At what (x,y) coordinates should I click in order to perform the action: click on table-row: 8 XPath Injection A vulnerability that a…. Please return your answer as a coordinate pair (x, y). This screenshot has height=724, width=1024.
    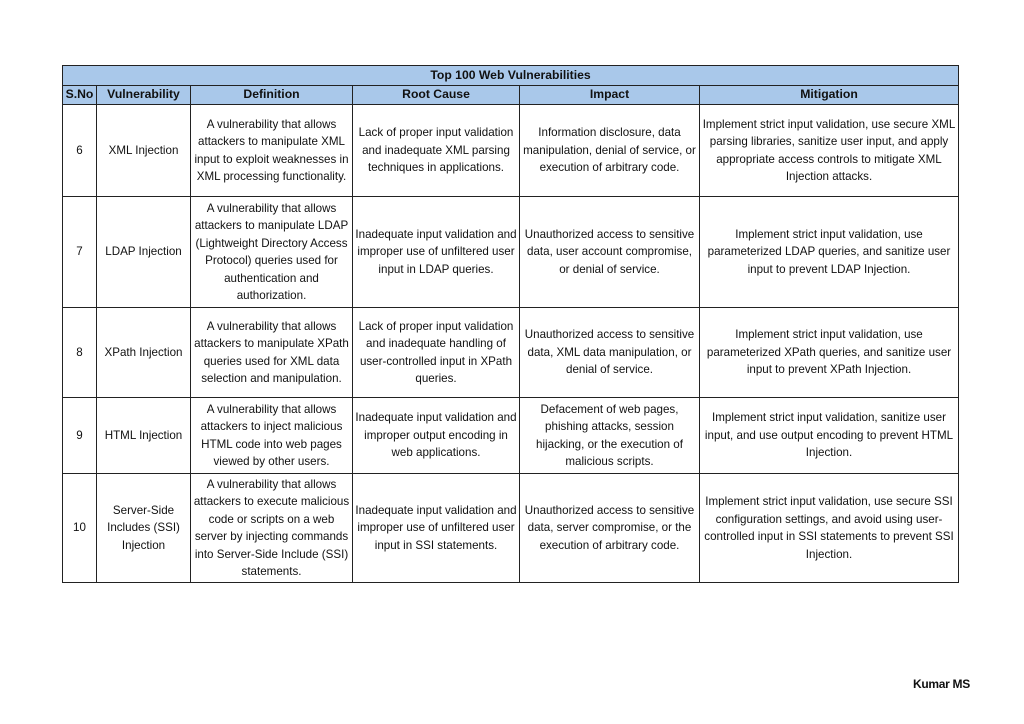
    Looking at the image, I should click on (510, 352).